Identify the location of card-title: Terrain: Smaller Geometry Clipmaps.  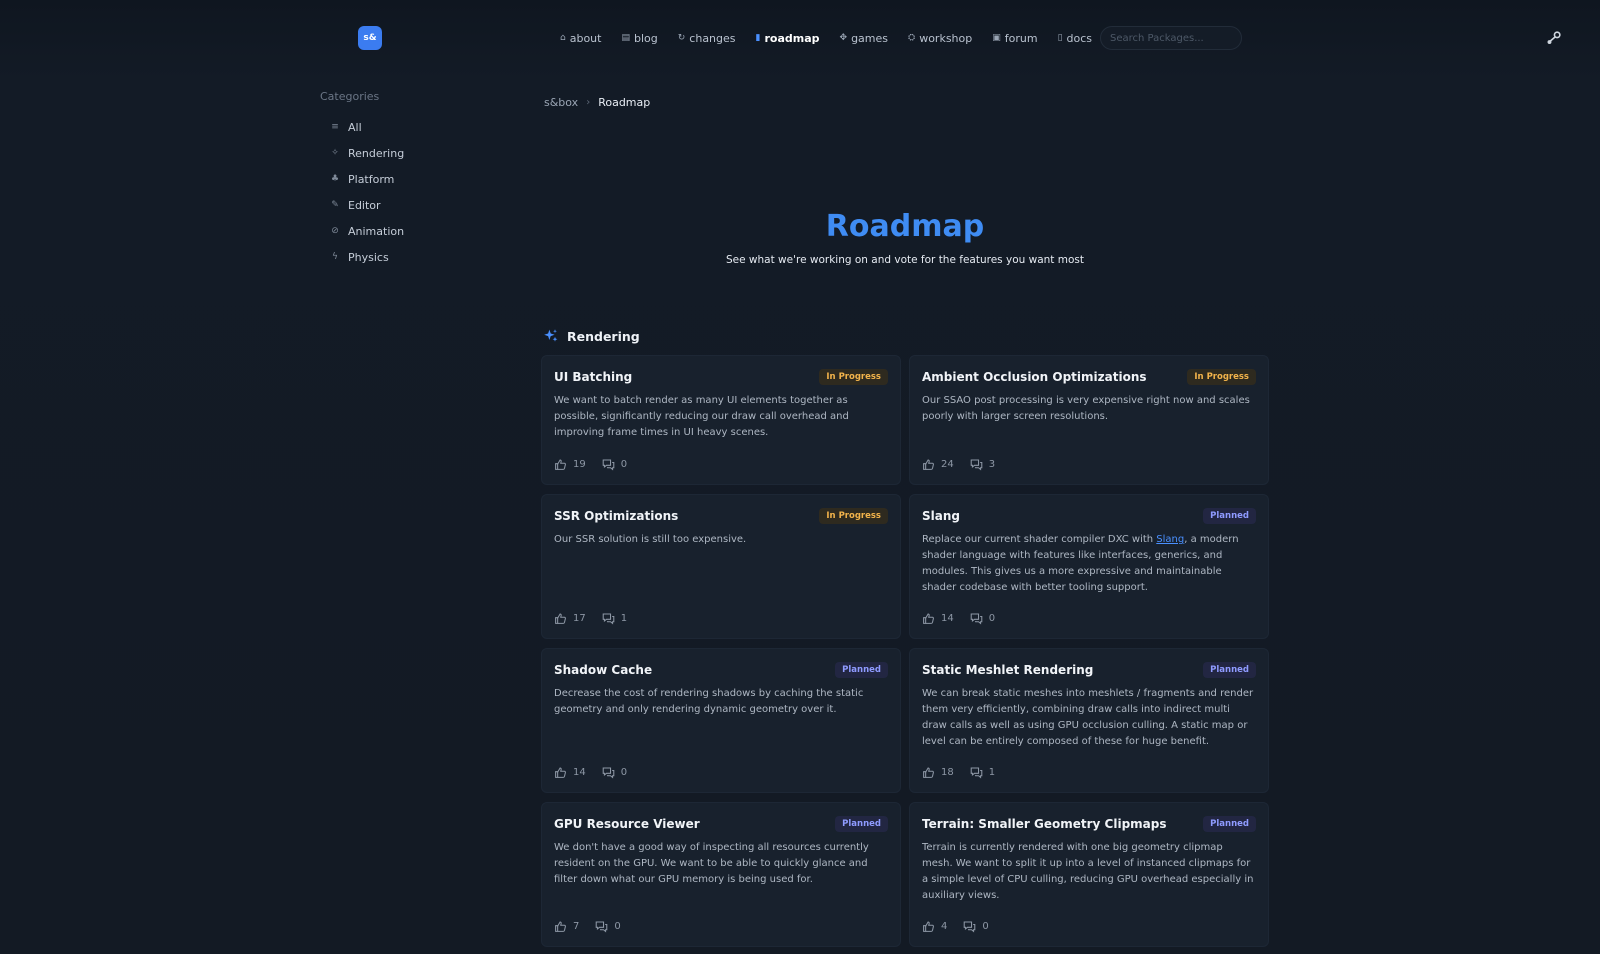
(1044, 824).